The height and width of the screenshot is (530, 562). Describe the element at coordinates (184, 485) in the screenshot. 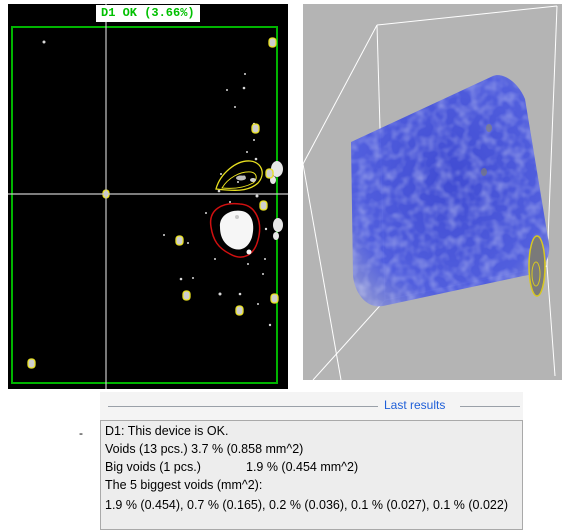

I see `result-line-biggest-voids-heading: The 5 biggest voids (mm^2):` at that location.